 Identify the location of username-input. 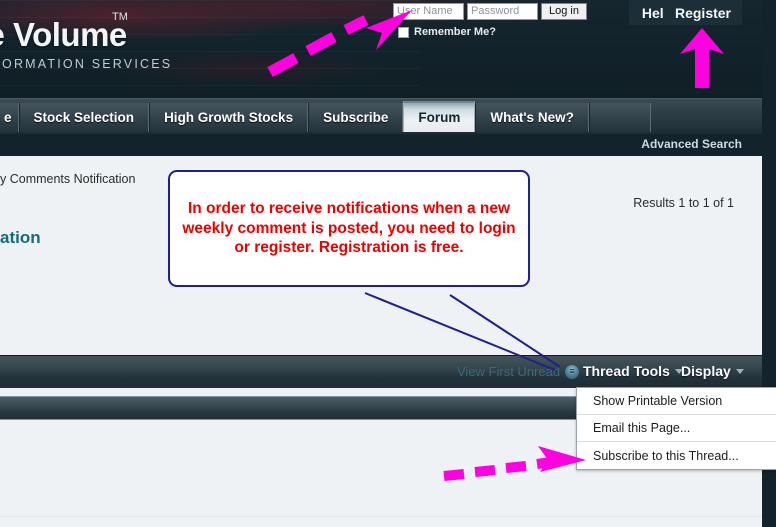
(428, 11).